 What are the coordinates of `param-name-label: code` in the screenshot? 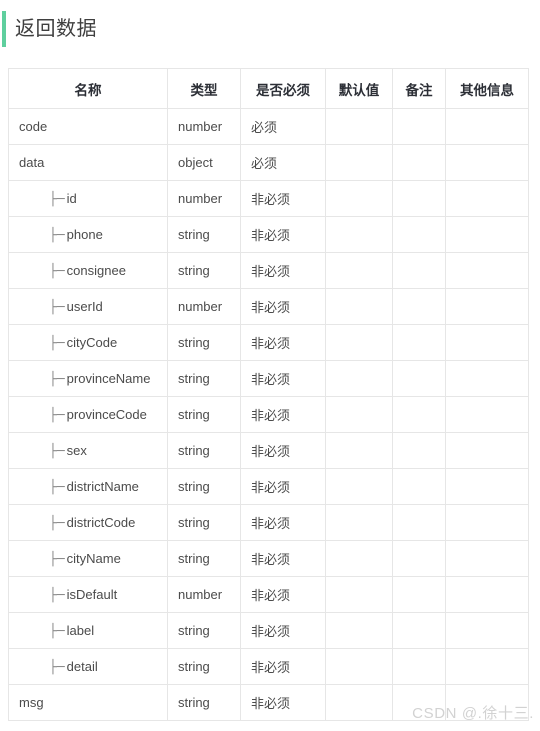 It's located at (33, 126).